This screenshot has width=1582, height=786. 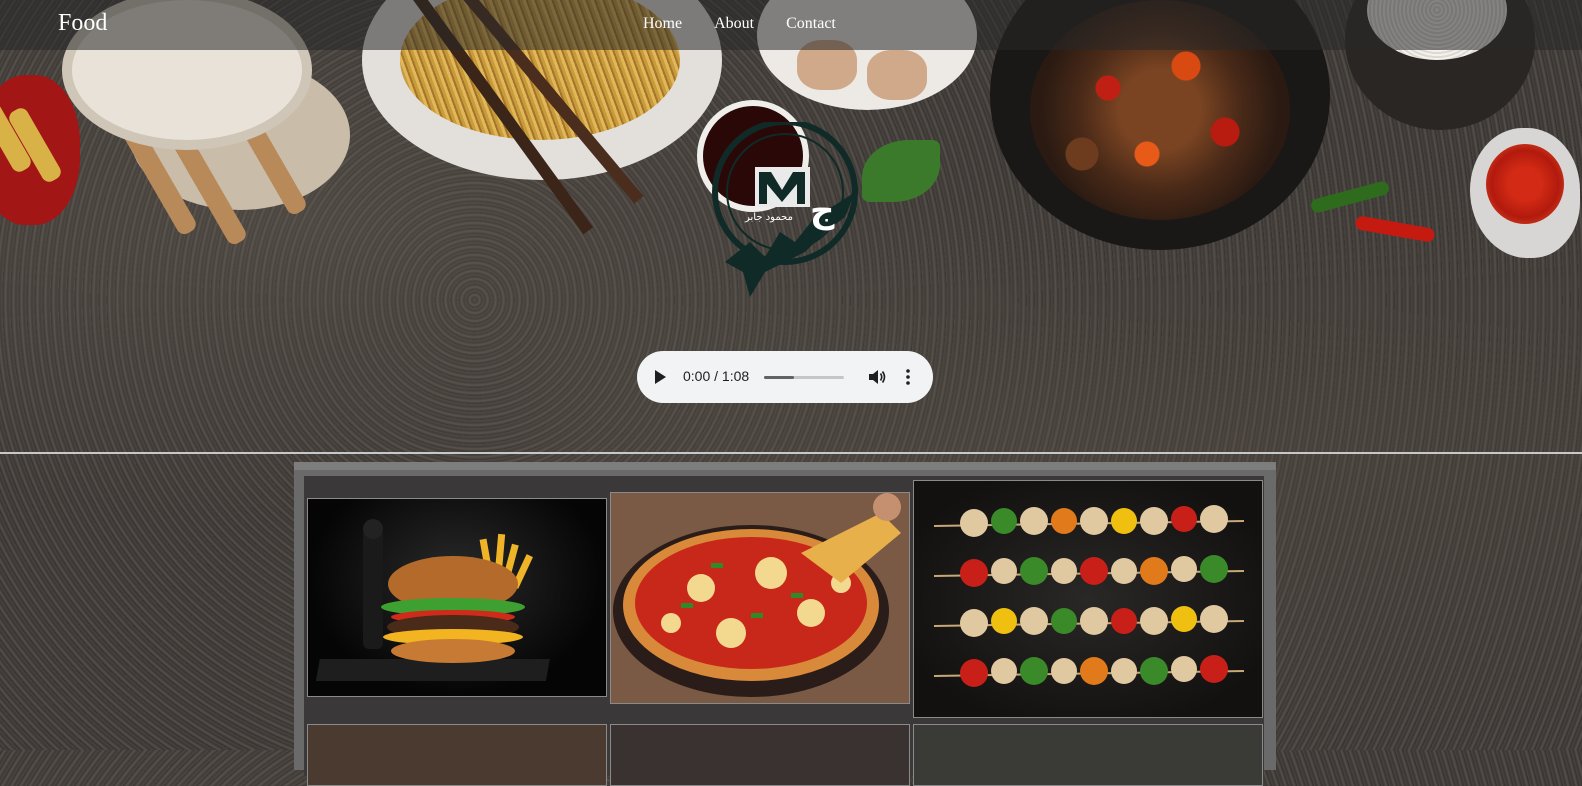 I want to click on audio-progress-track, so click(x=804, y=377).